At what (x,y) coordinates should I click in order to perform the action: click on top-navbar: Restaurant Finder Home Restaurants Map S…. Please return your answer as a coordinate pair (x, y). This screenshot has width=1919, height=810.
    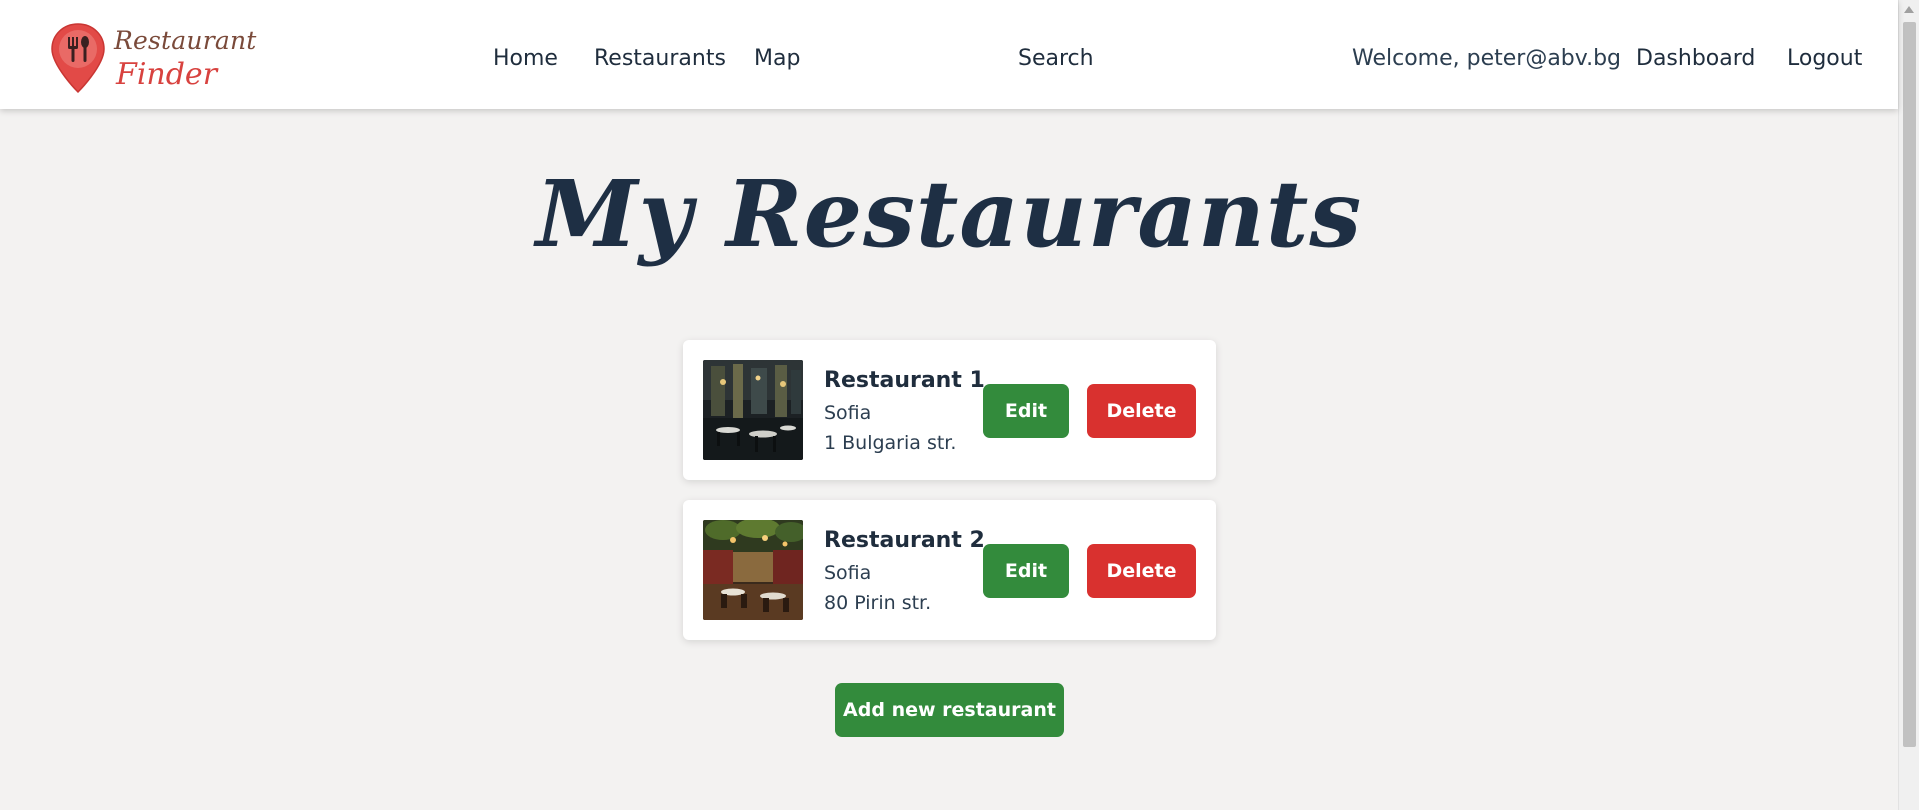
    Looking at the image, I should click on (949, 54).